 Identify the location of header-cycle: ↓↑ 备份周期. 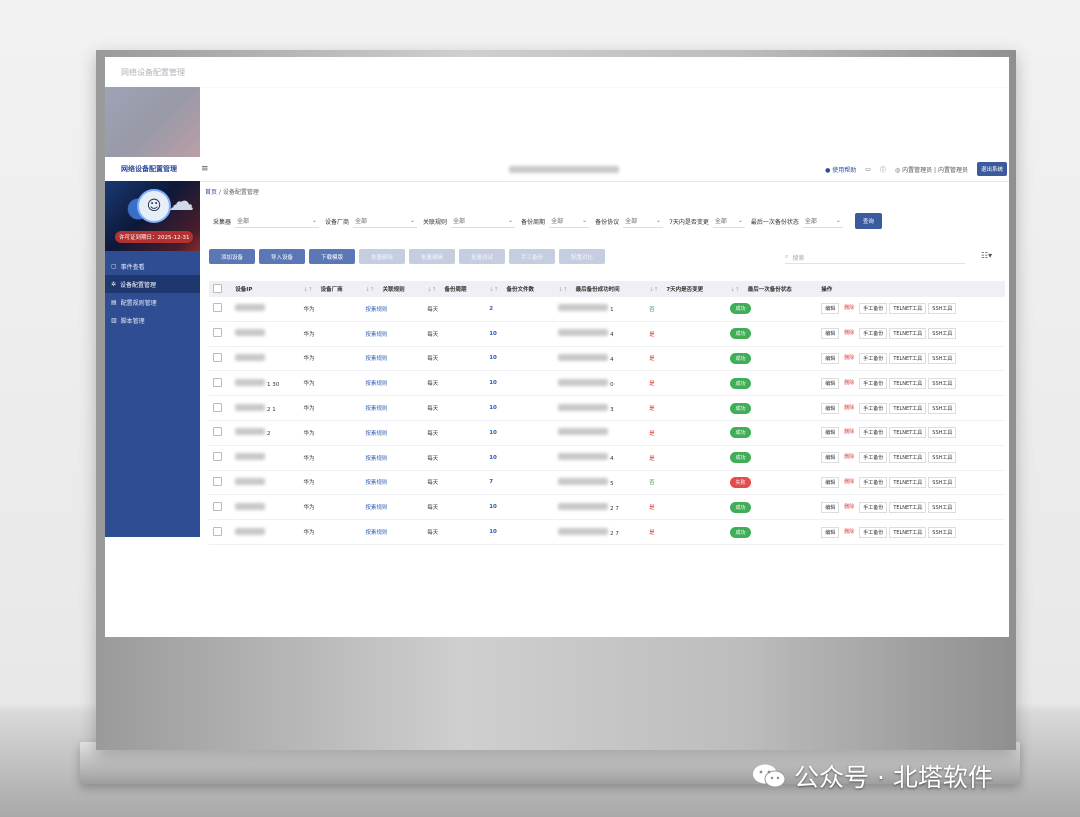
(454, 289).